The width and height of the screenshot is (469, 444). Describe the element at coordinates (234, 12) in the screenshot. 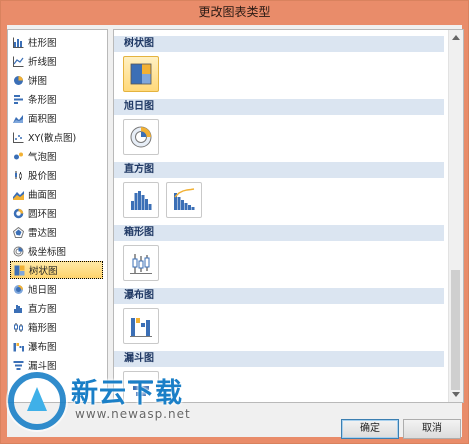

I see `dialog-title: 更改图表类型` at that location.